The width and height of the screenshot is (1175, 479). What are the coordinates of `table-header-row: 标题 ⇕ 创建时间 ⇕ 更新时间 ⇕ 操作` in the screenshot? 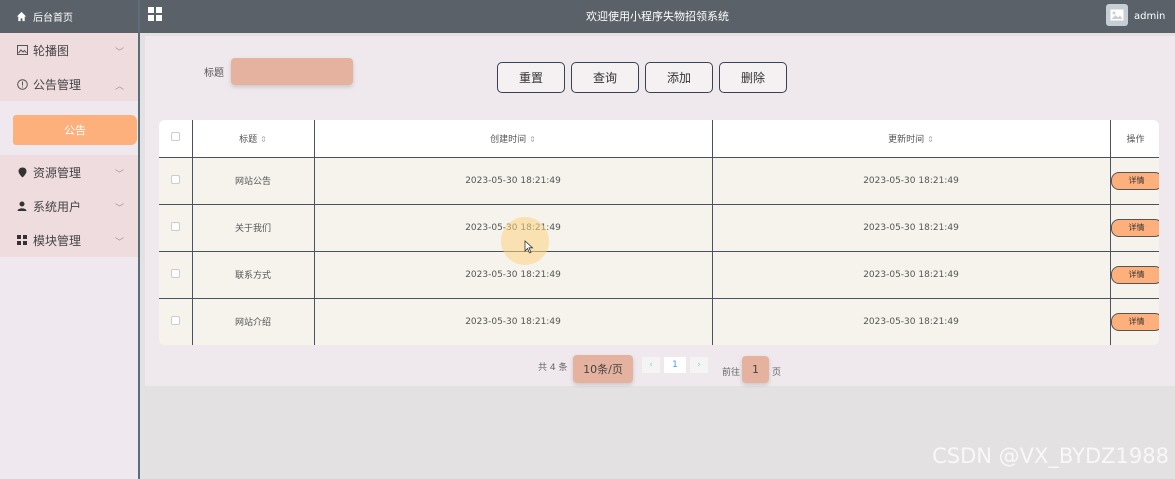 It's located at (659, 139).